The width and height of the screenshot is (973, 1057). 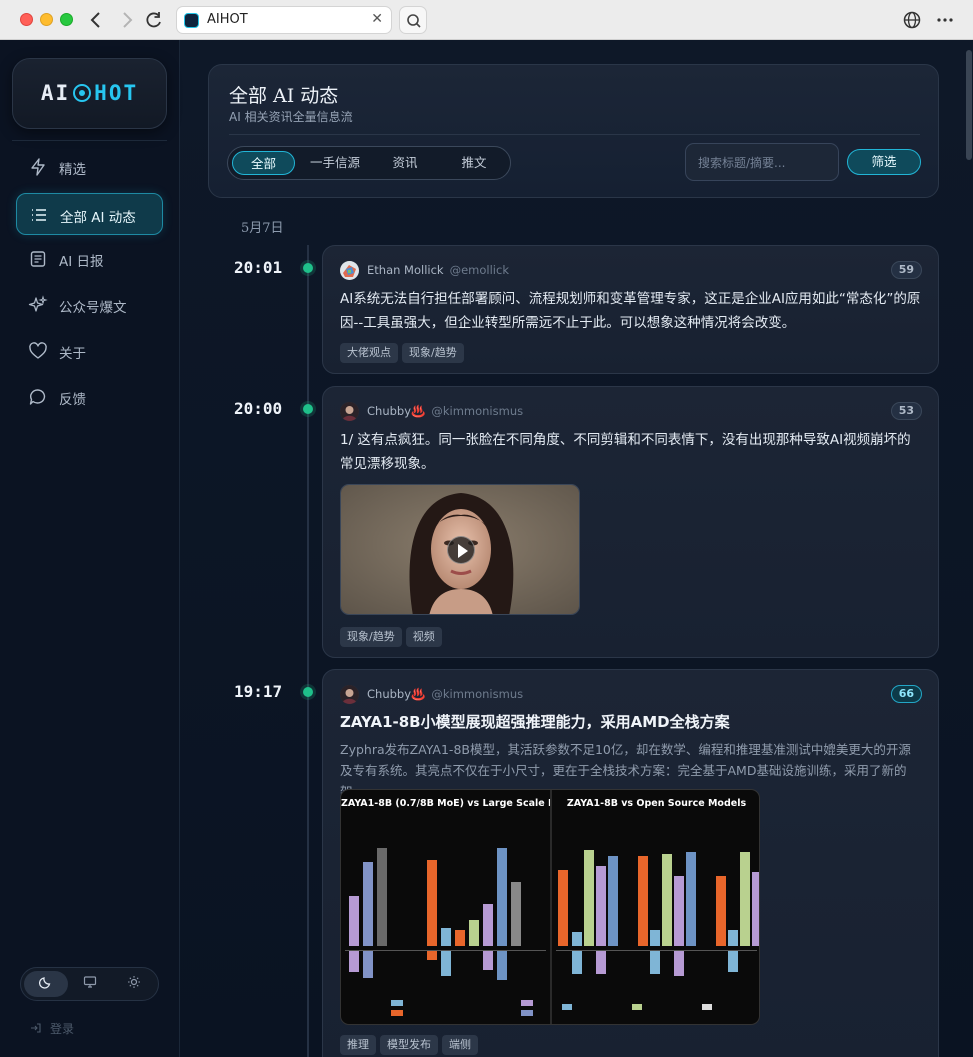 What do you see at coordinates (969, 548) in the screenshot?
I see `scrollbar` at bounding box center [969, 548].